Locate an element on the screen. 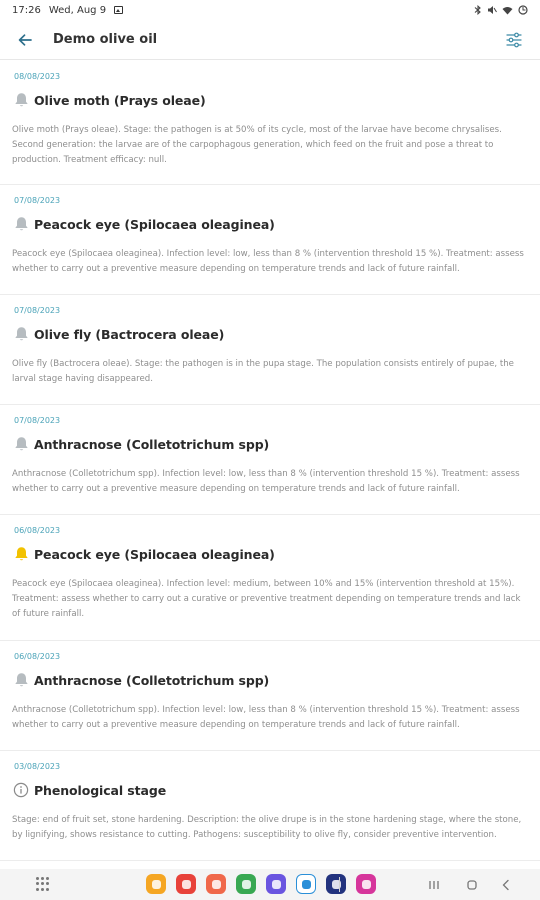  flipboard-app-icon is located at coordinates (186, 884).